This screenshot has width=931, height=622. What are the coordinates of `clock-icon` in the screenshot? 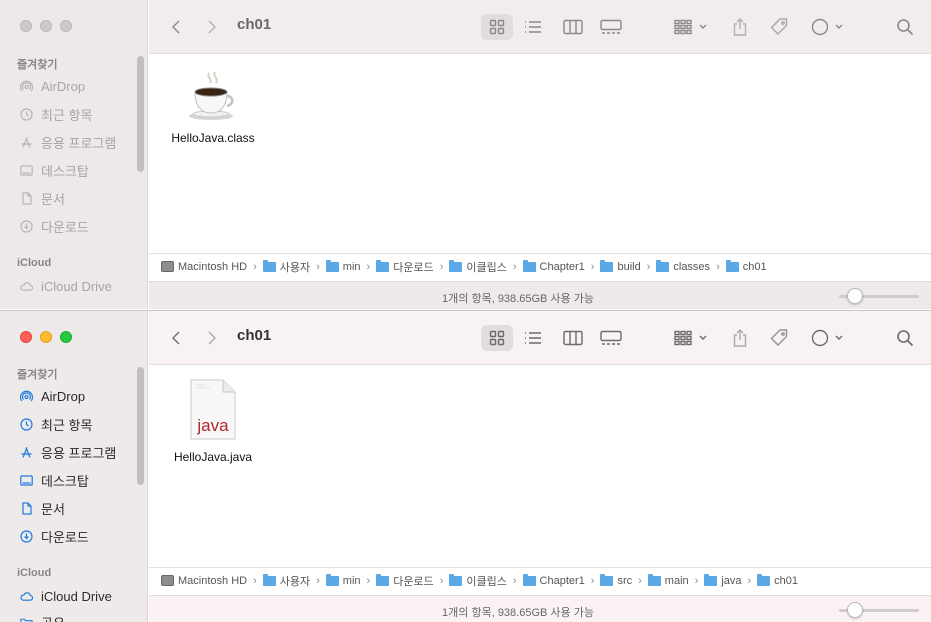 It's located at (26, 114).